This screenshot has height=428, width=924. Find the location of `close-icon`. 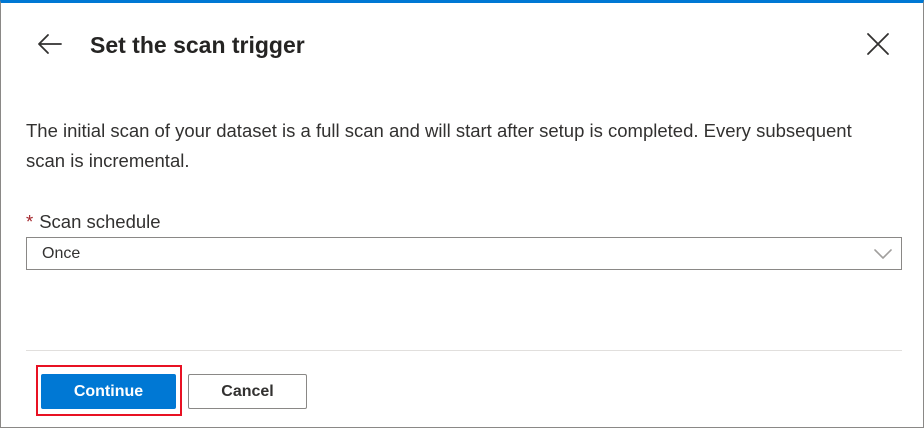

close-icon is located at coordinates (878, 44).